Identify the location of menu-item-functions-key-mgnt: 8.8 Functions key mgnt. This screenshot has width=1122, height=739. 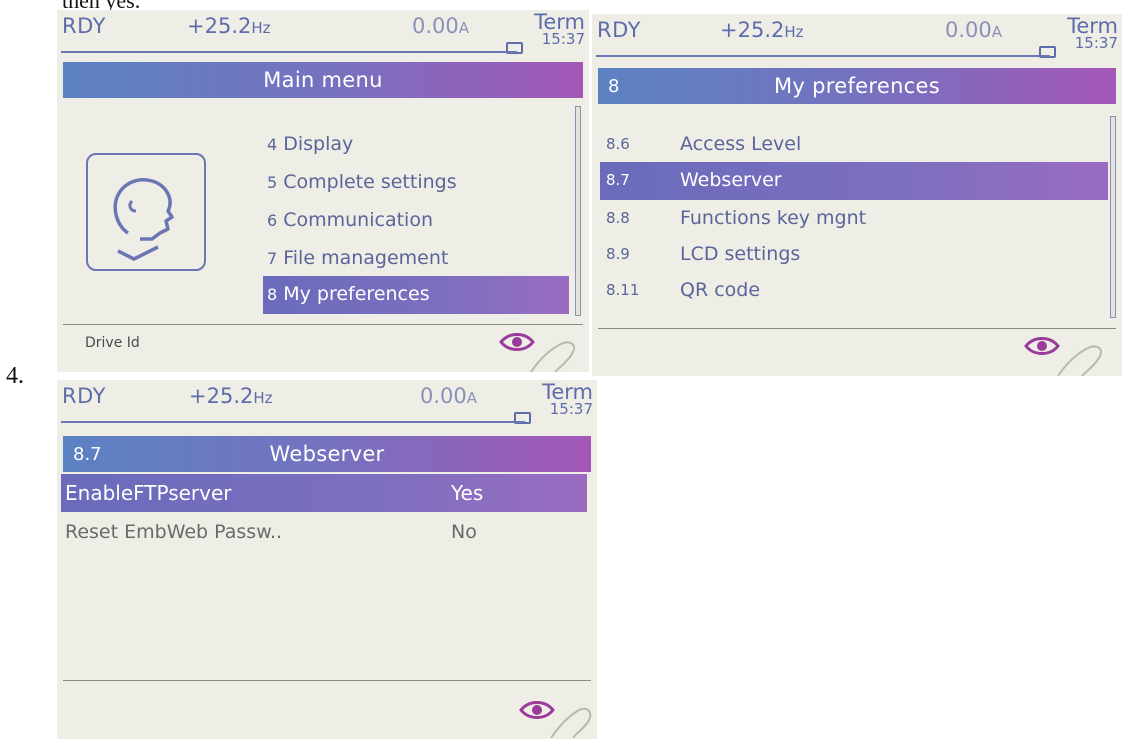
(854, 219).